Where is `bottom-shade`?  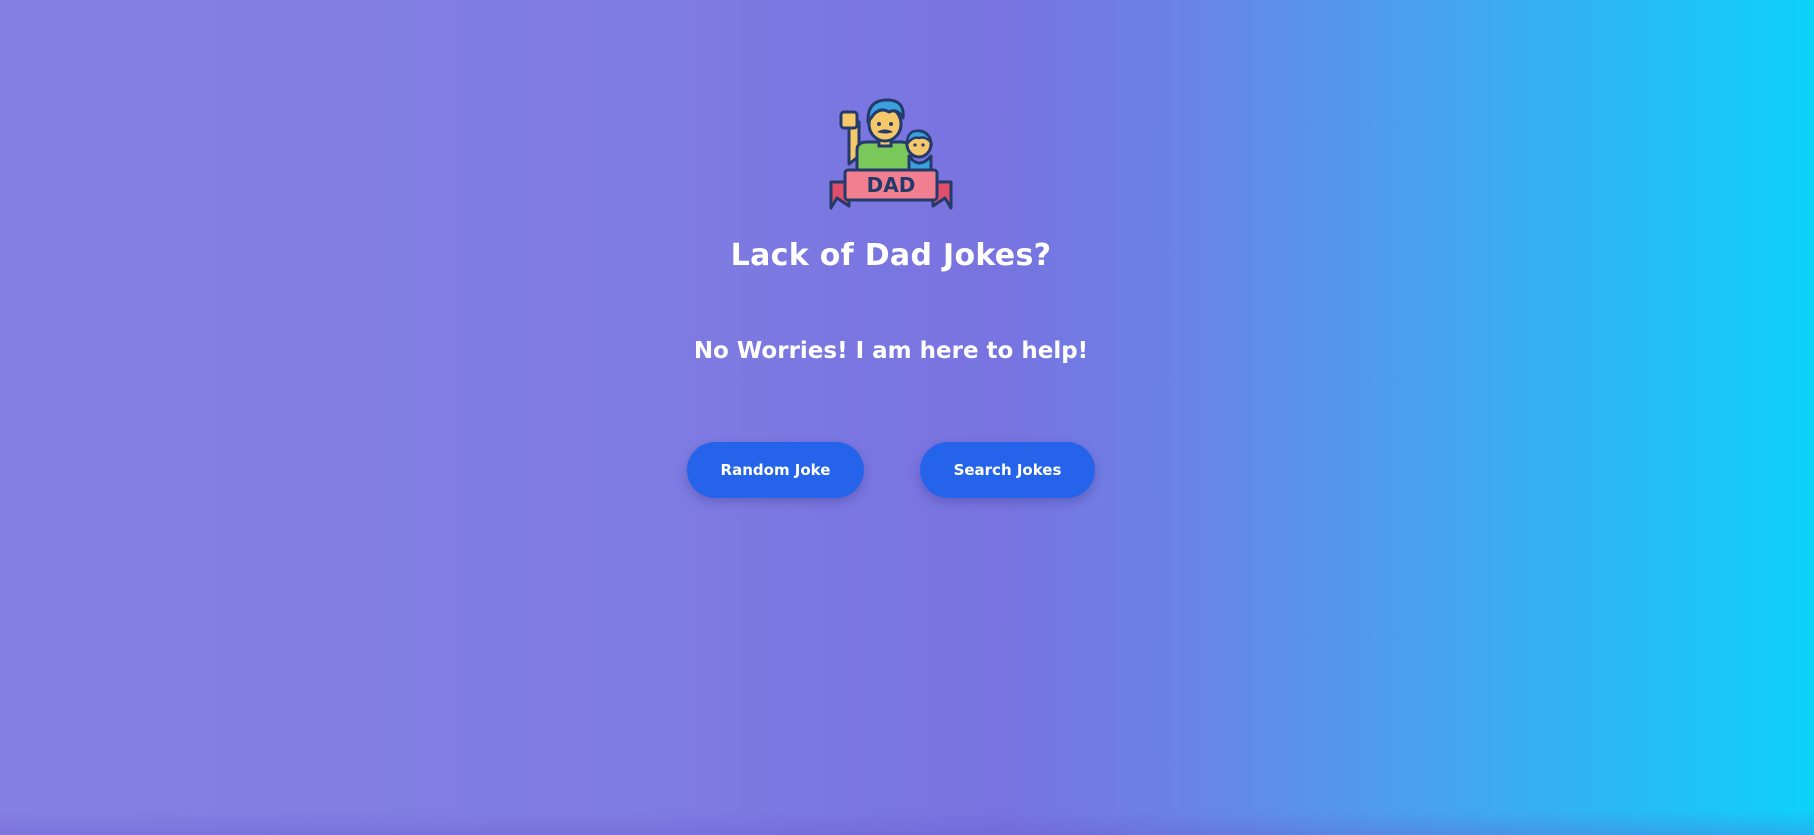 bottom-shade is located at coordinates (907, 823).